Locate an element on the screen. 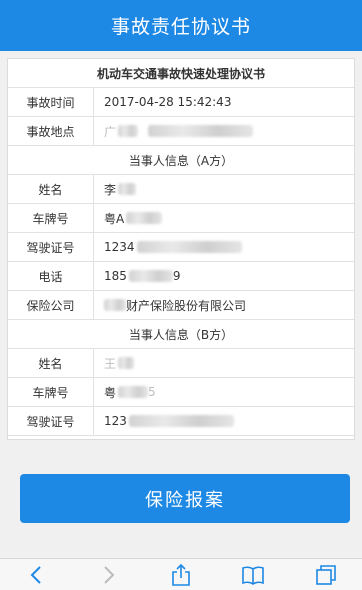 This screenshot has width=362, height=590. share-icon is located at coordinates (181, 574).